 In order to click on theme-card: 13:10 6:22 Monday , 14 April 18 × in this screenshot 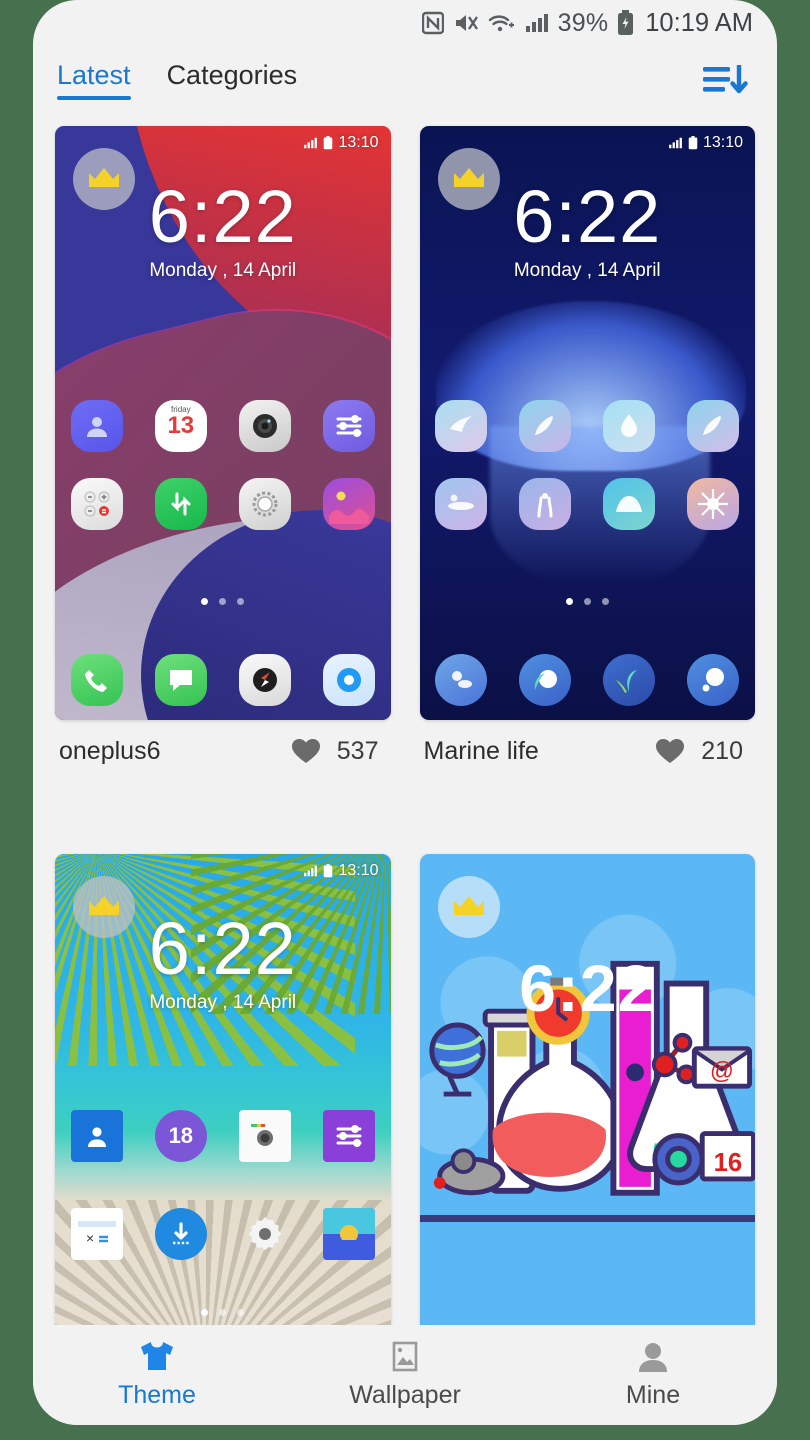, I will do `click(223, 1102)`.